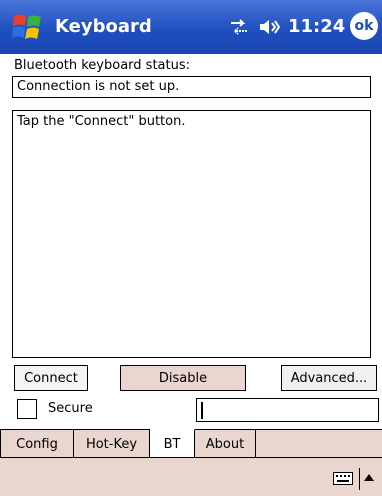 The width and height of the screenshot is (382, 496). What do you see at coordinates (27, 27) in the screenshot?
I see `windows-flag-icon` at bounding box center [27, 27].